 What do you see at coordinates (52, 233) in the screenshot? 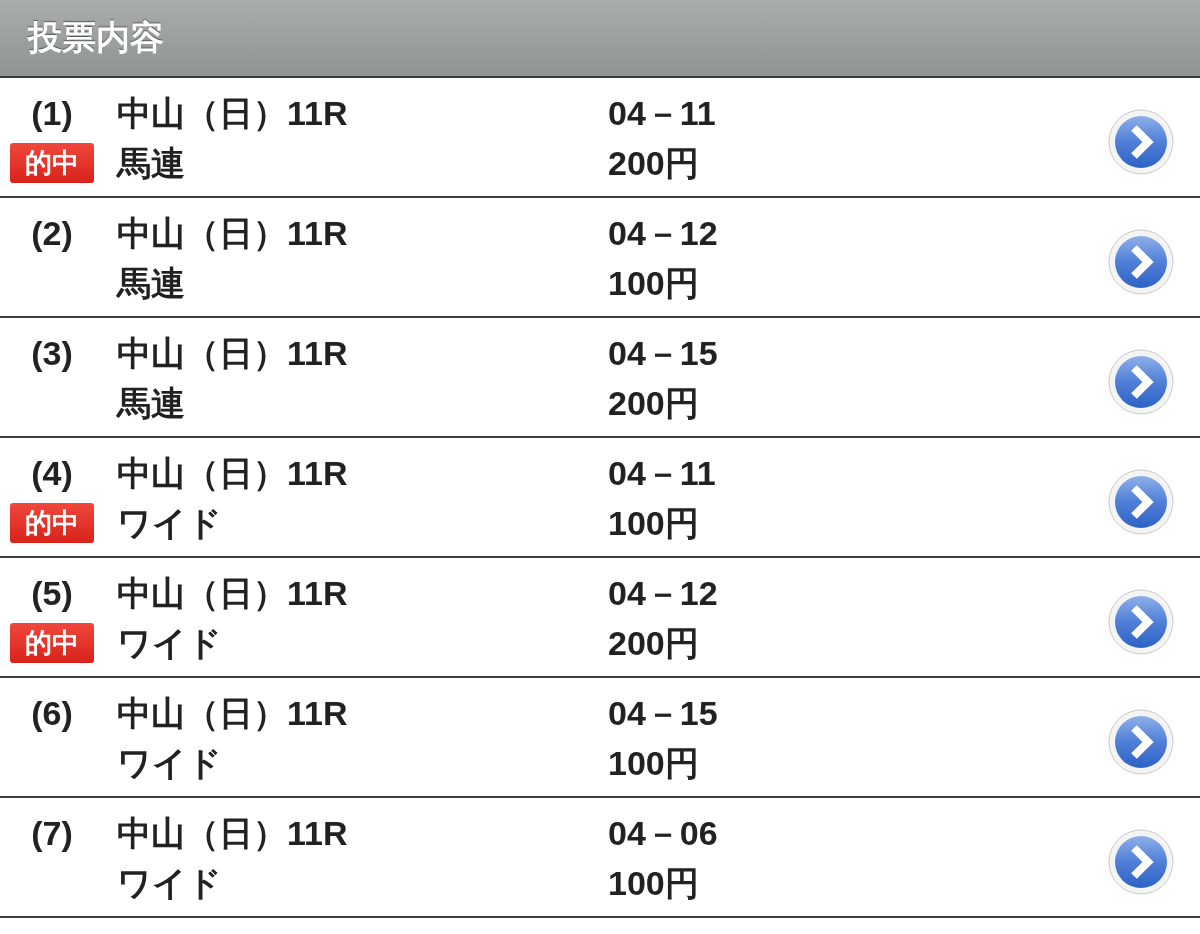
I see `bet-number: (2)` at bounding box center [52, 233].